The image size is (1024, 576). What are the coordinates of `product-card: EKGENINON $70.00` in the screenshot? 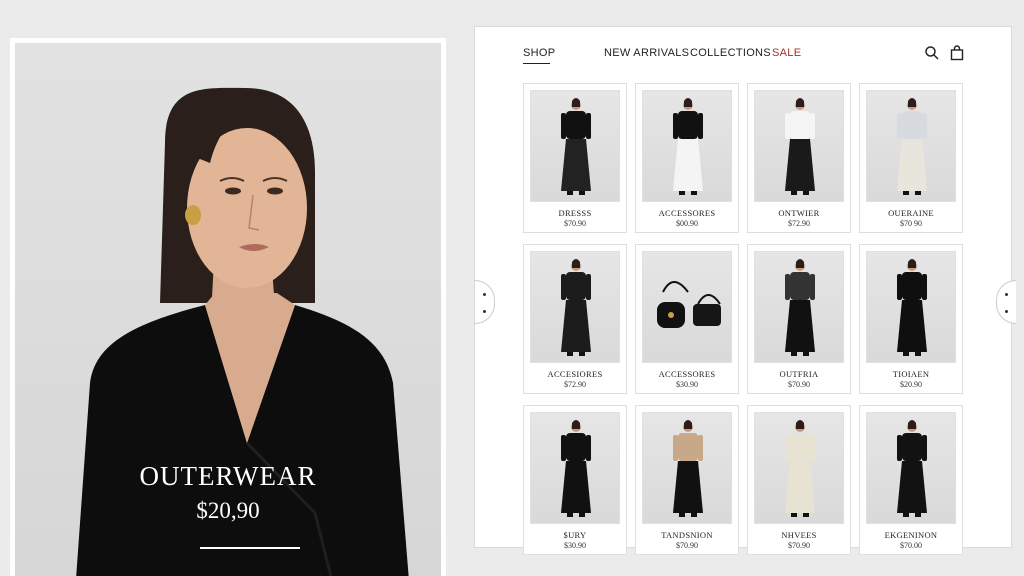 It's located at (911, 480).